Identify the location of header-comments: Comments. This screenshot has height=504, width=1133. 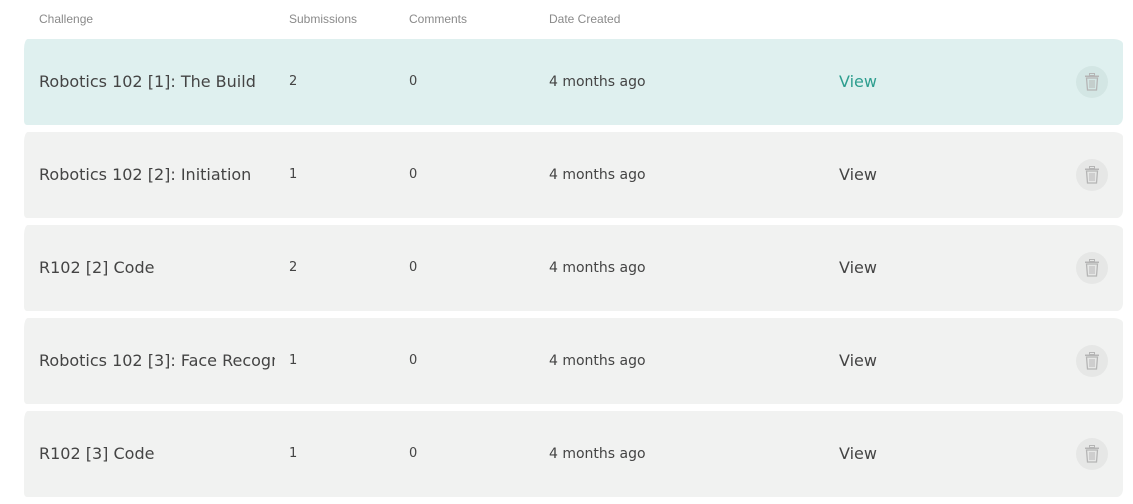
(438, 19).